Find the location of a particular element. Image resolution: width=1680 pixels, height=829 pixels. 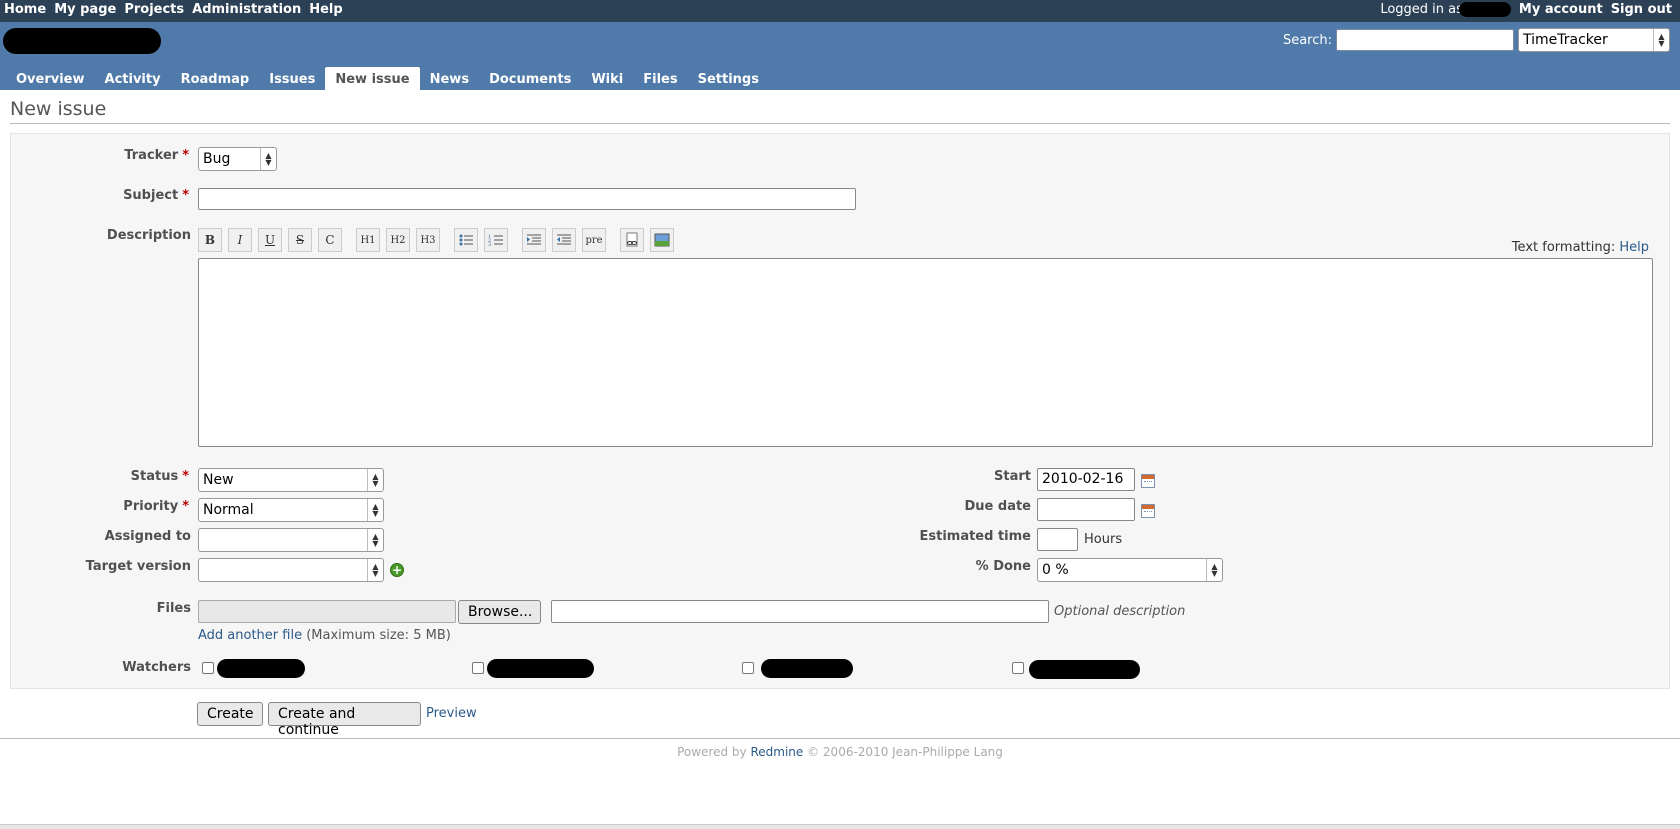

tab-files: Files is located at coordinates (660, 78).